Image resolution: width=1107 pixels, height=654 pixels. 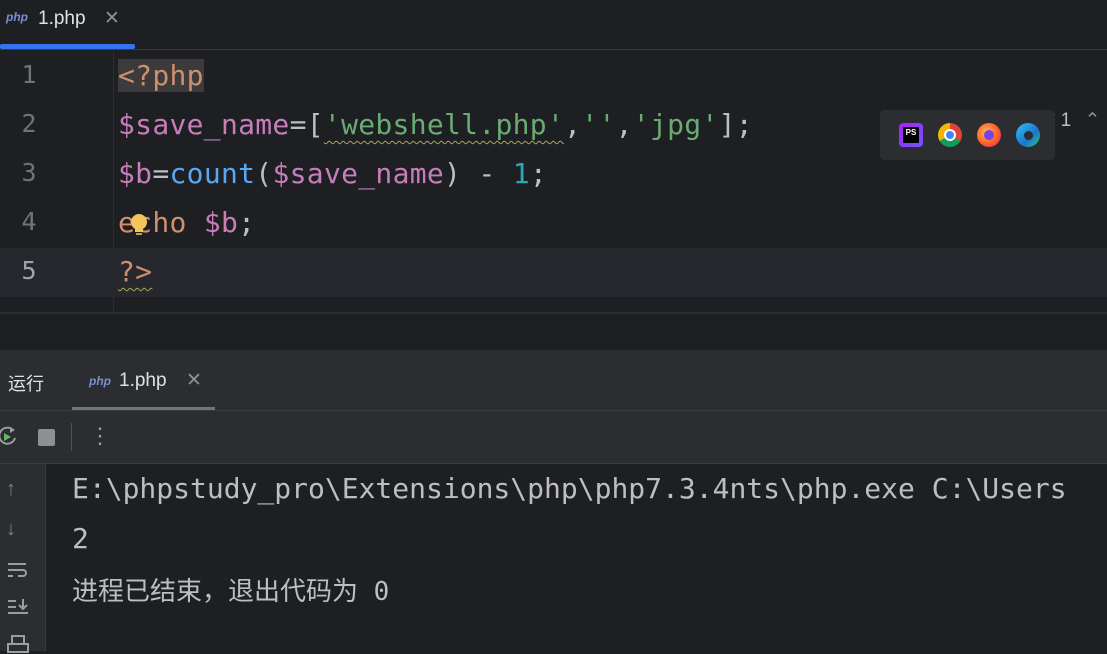 What do you see at coordinates (553, 380) in the screenshot?
I see `run-tool-window-header: 运行 php 1.php ✕` at bounding box center [553, 380].